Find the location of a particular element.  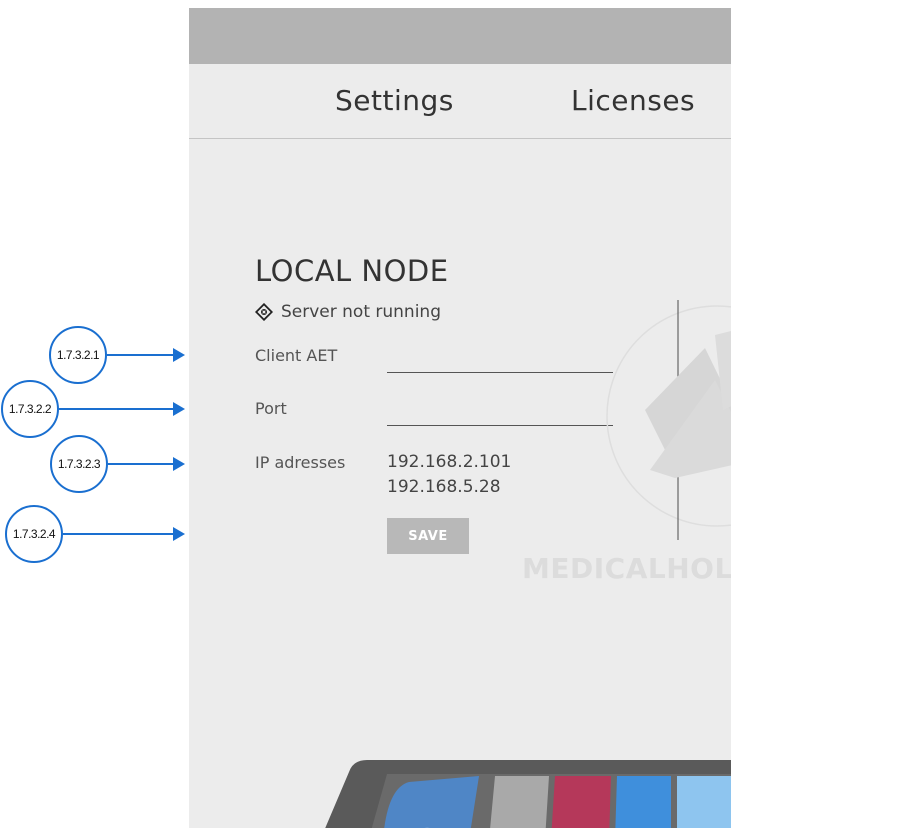

server-status: Server not running is located at coordinates (348, 312).